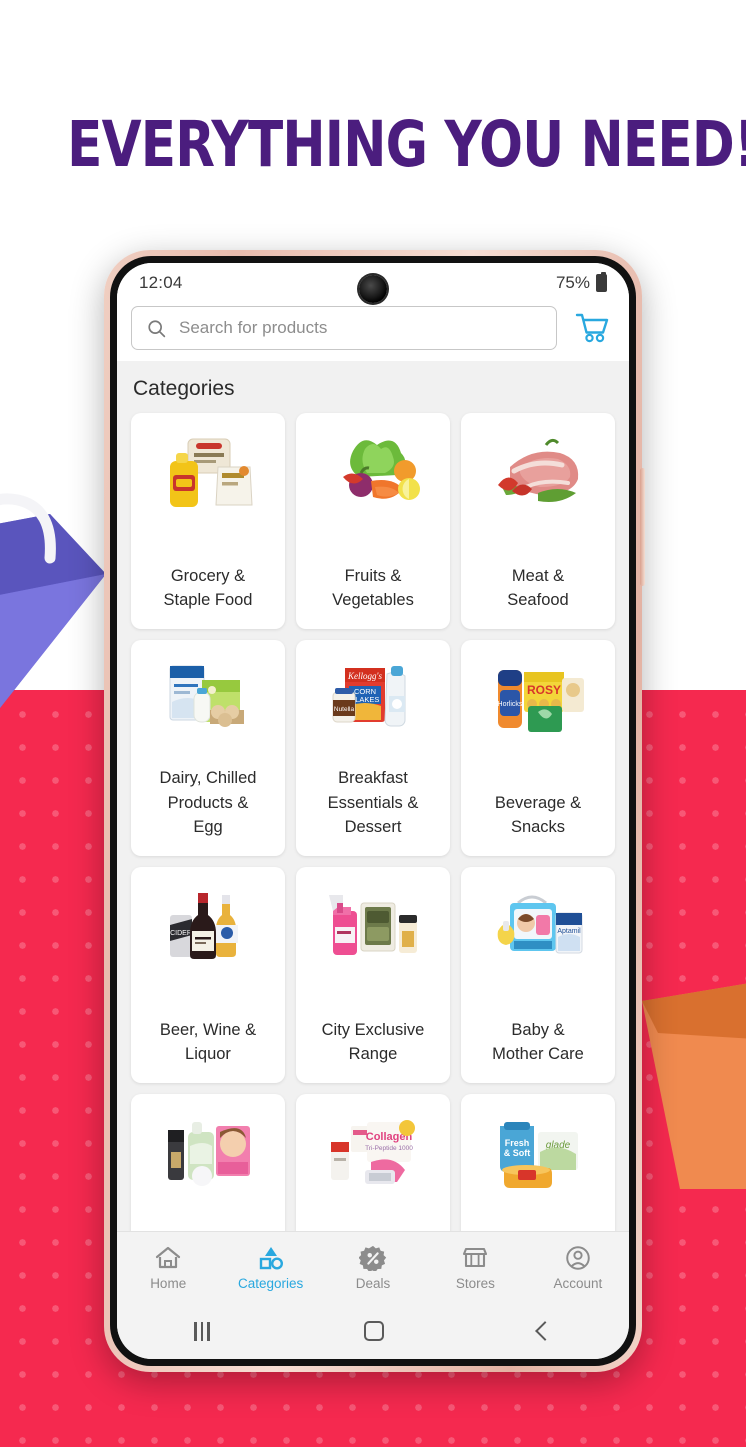  I want to click on category-card-health-wellness: Collagen Tri-Peptide 1000, so click(373, 1162).